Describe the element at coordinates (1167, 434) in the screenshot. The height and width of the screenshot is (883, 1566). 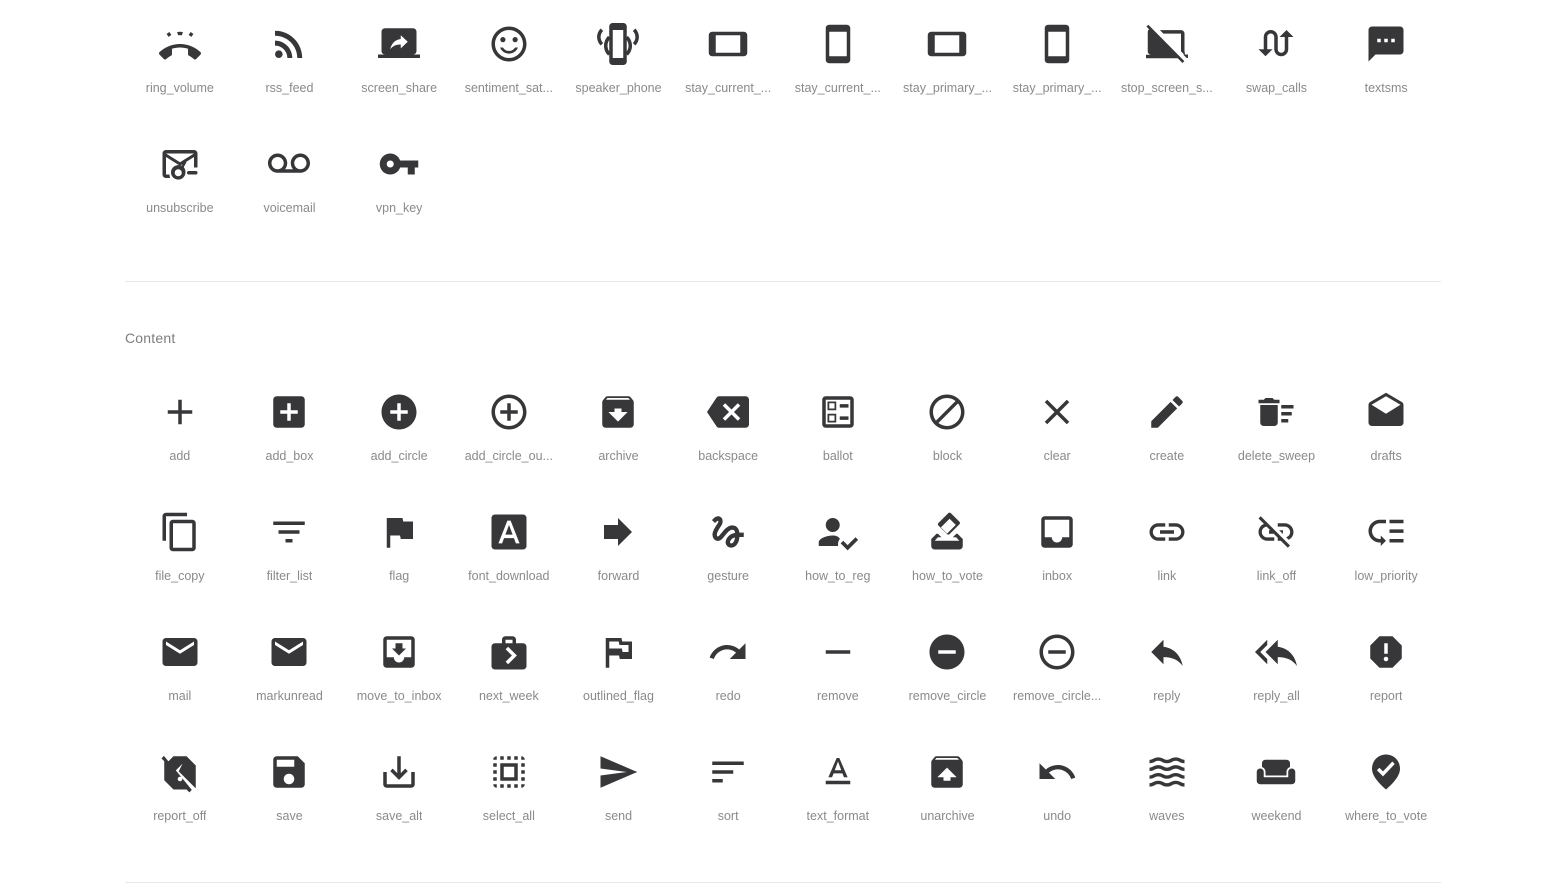
I see `icon-cell-create: create` at that location.